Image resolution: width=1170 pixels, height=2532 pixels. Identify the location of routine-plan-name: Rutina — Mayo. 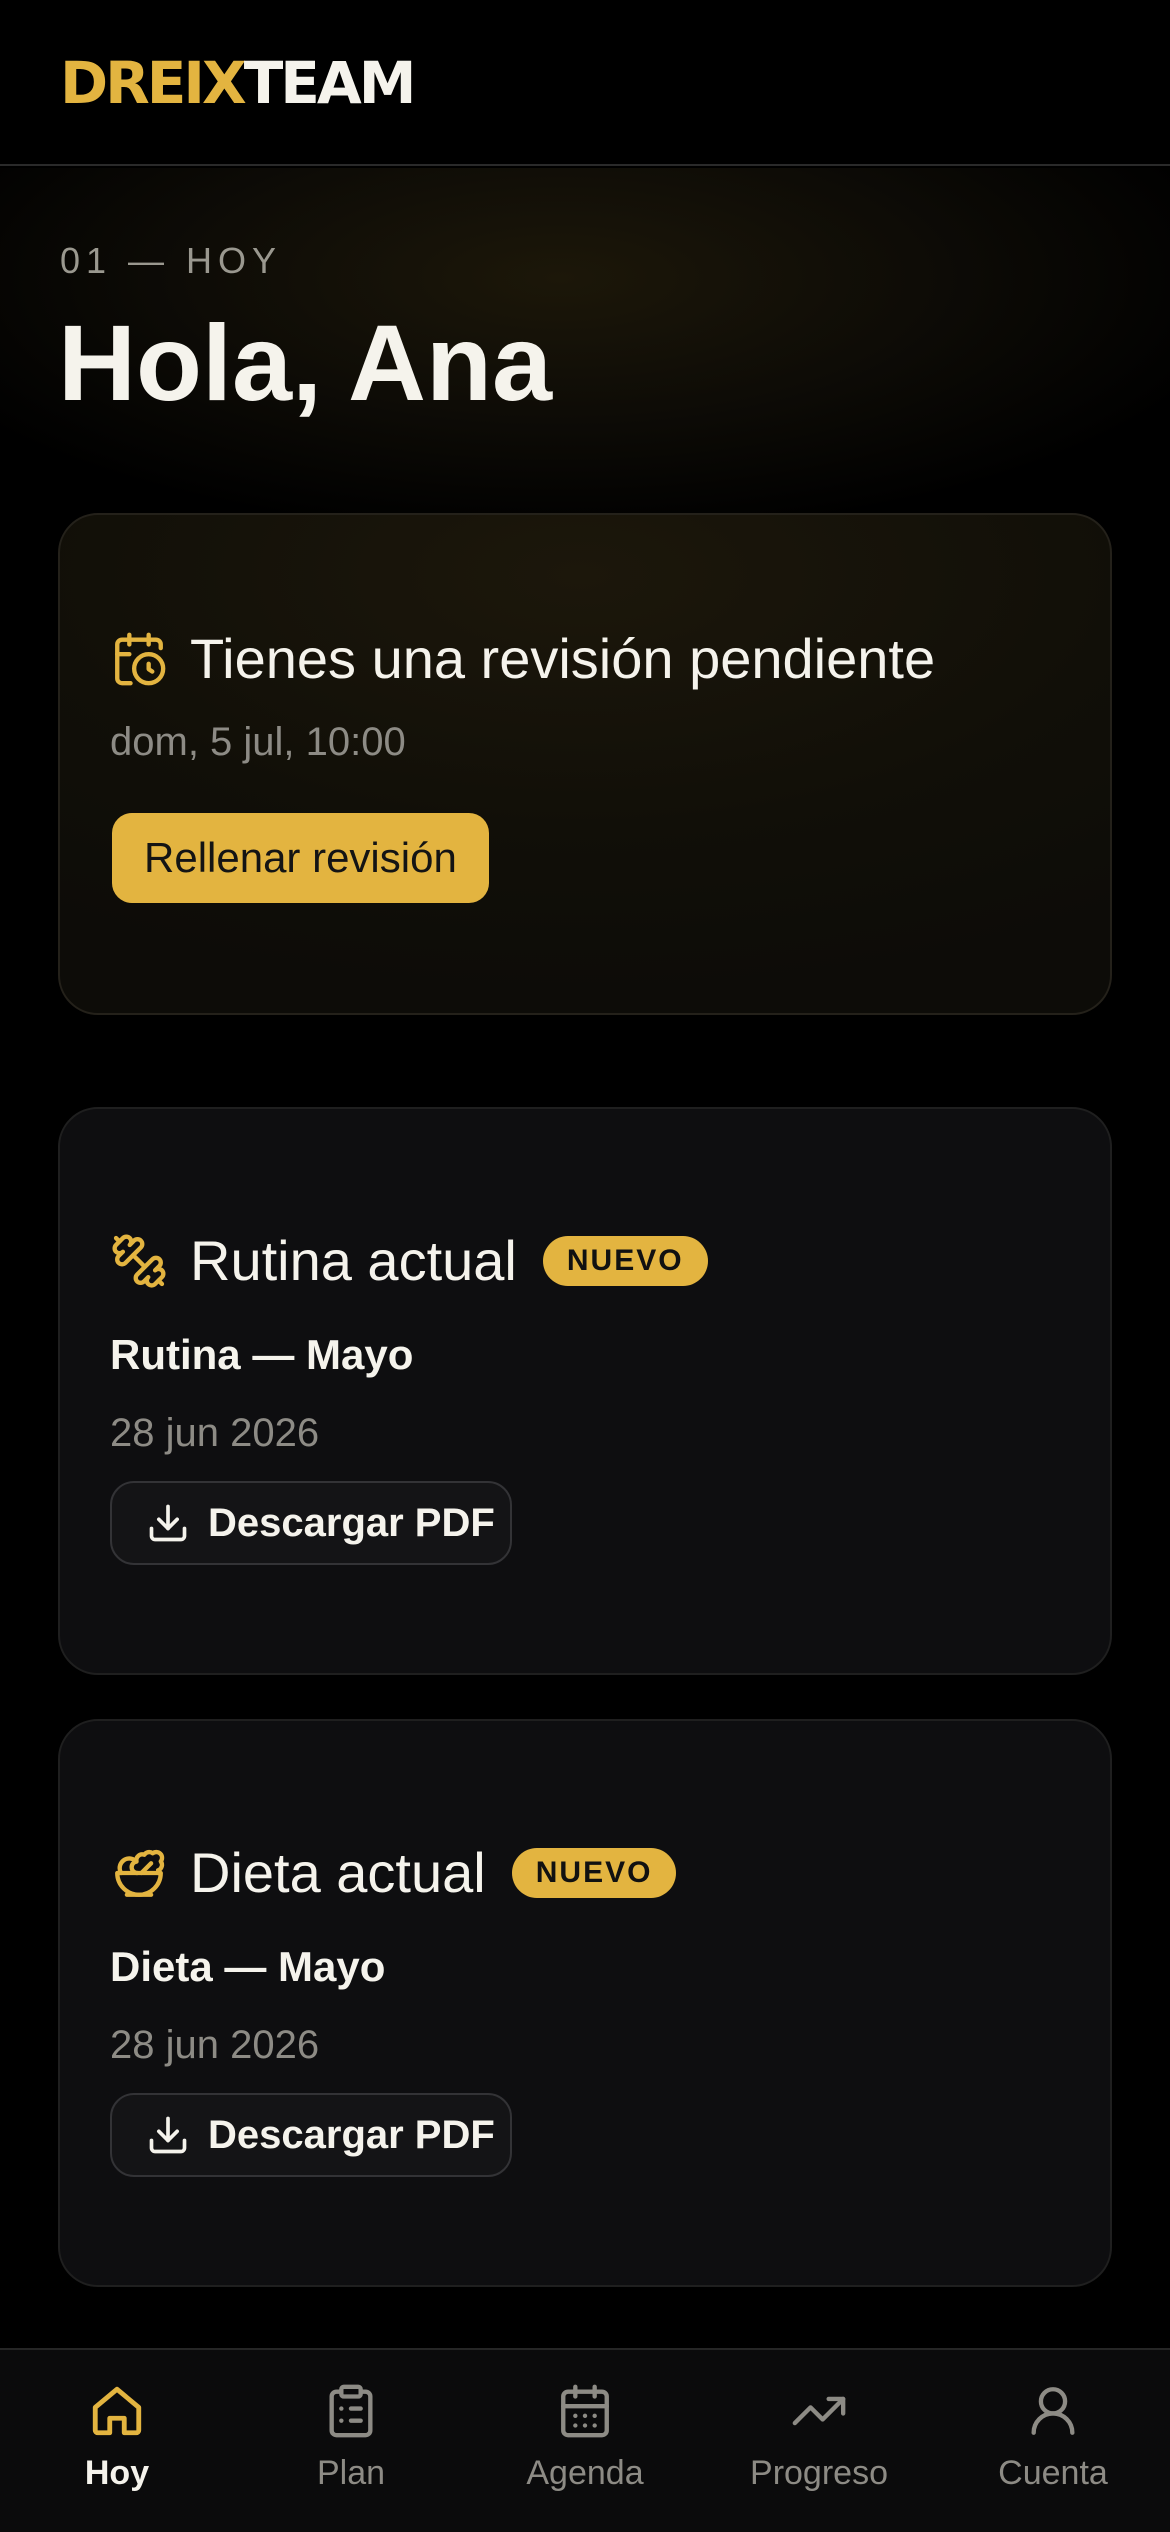
(262, 1354).